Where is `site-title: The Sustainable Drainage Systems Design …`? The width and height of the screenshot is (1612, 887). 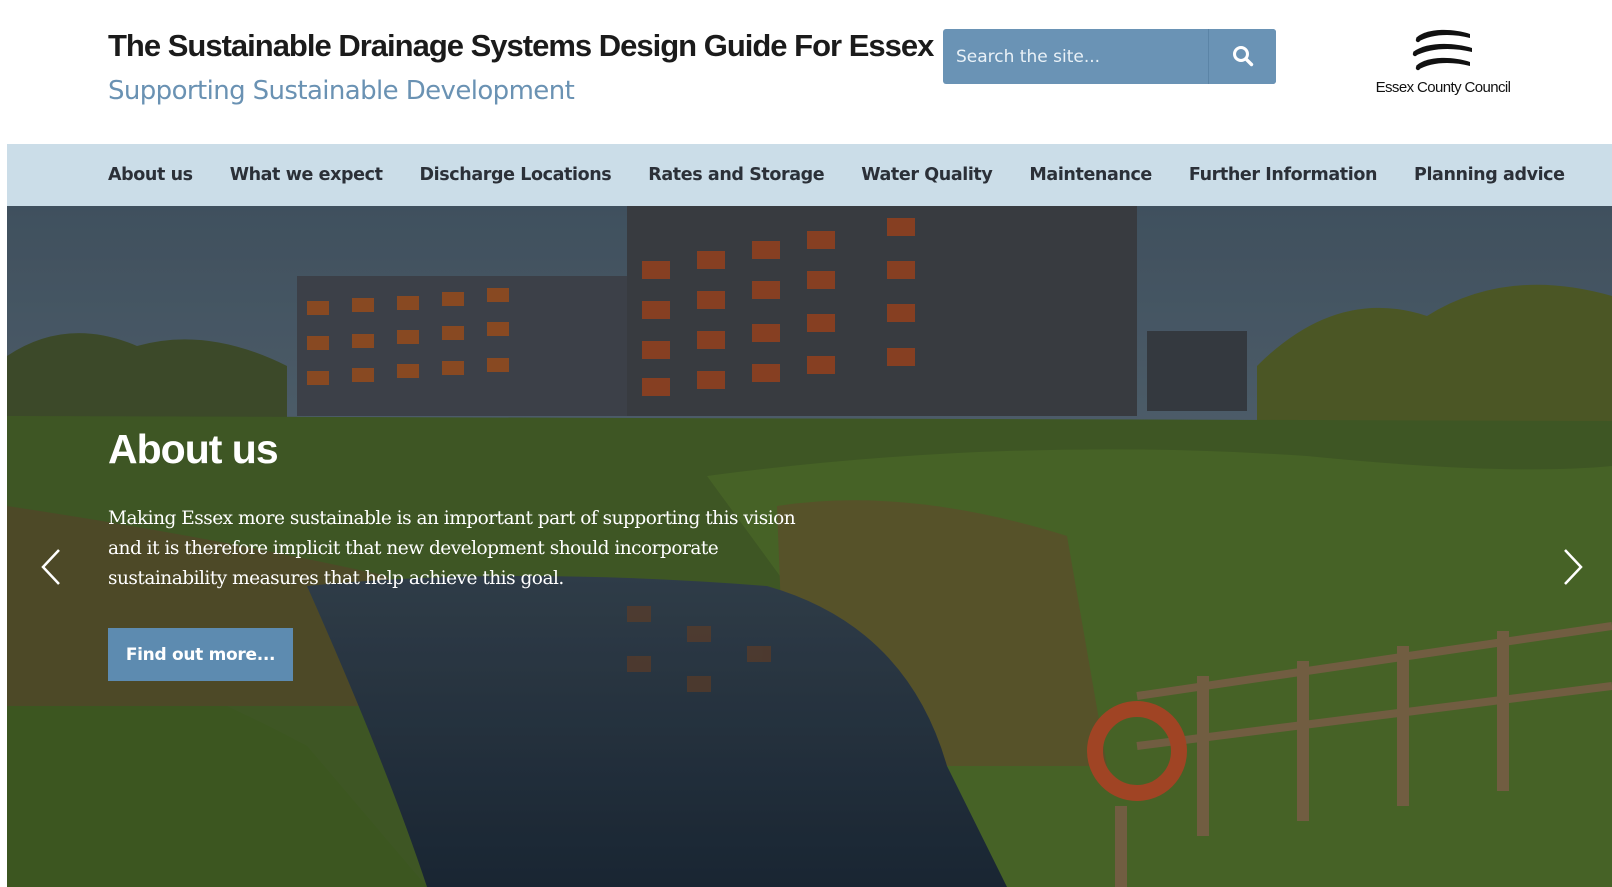 site-title: The Sustainable Drainage Systems Design … is located at coordinates (521, 46).